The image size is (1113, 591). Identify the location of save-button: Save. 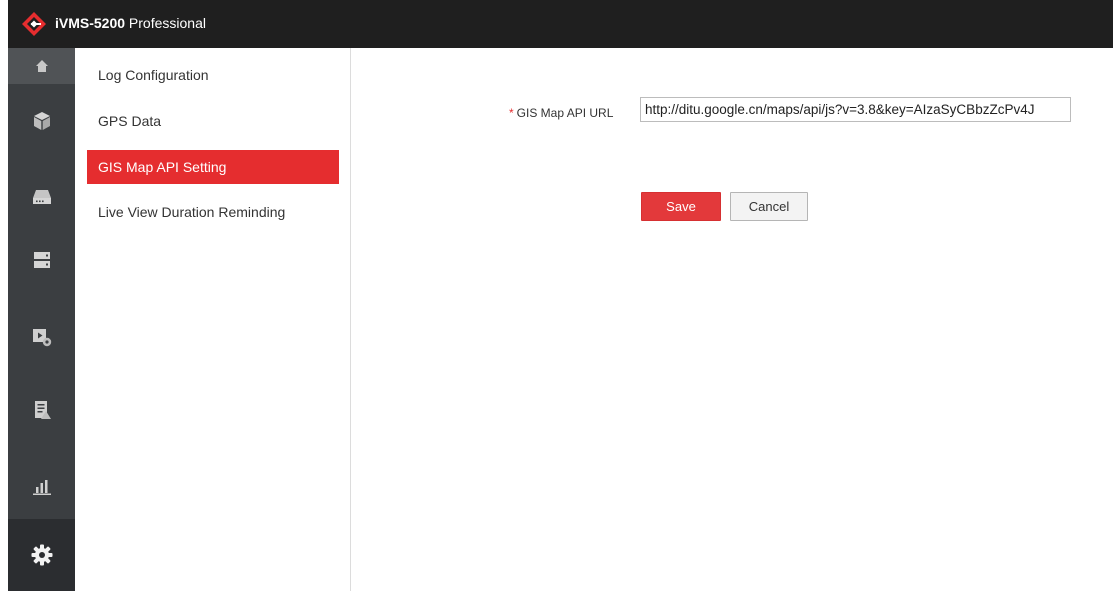
(681, 206).